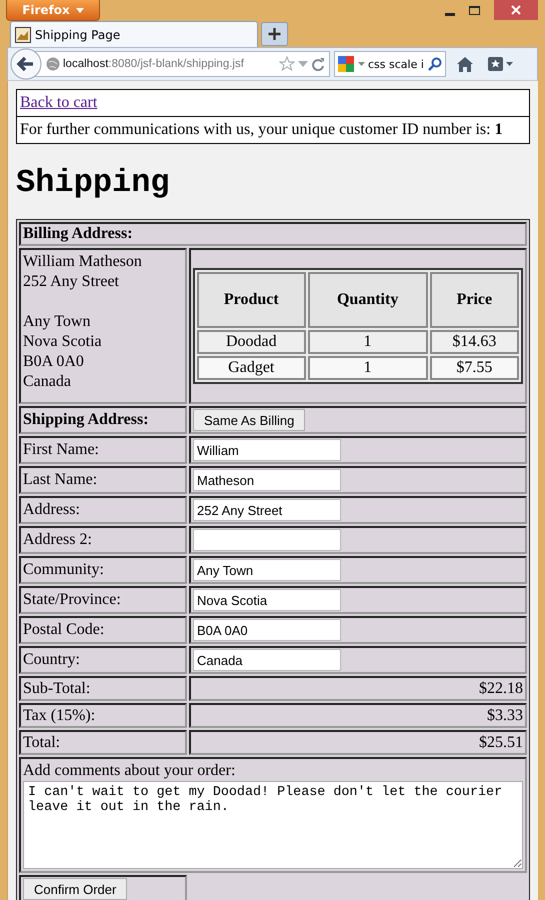  I want to click on customer-id-note: For further communications with us, your unique customer ID number is: 1, so click(261, 129).